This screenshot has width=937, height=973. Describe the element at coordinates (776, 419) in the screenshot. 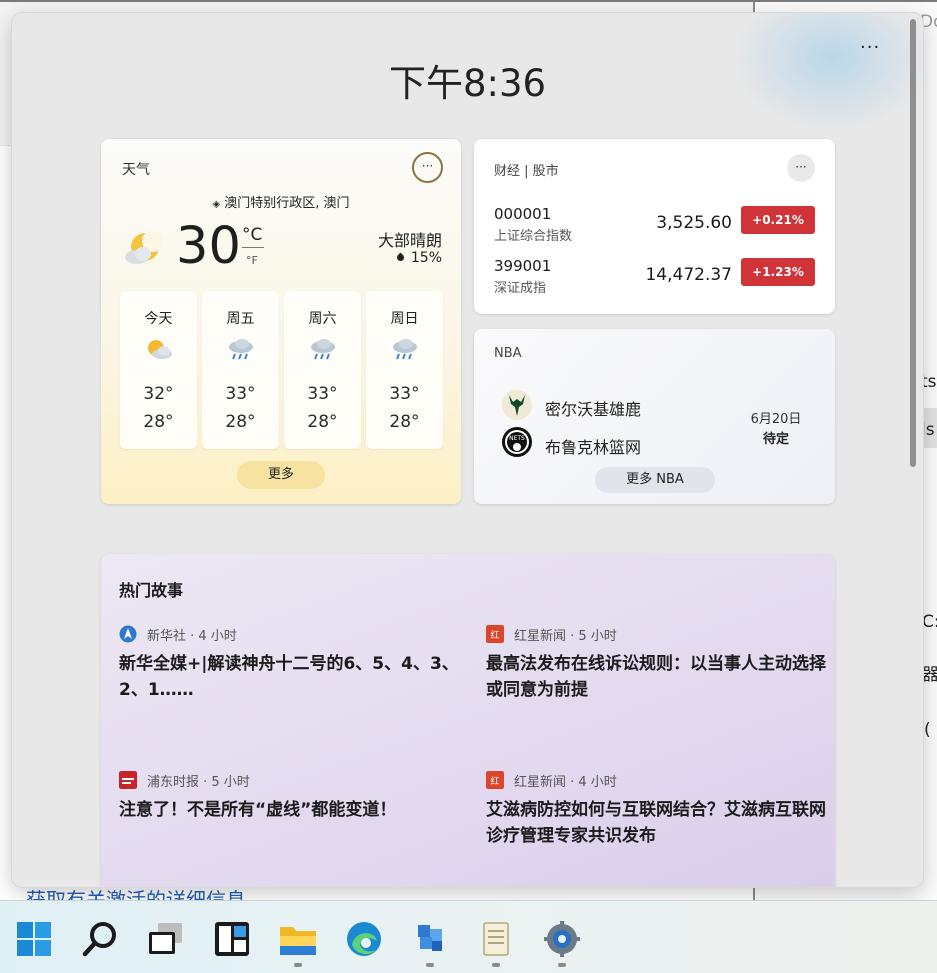

I see `game-date: 6月20日` at that location.